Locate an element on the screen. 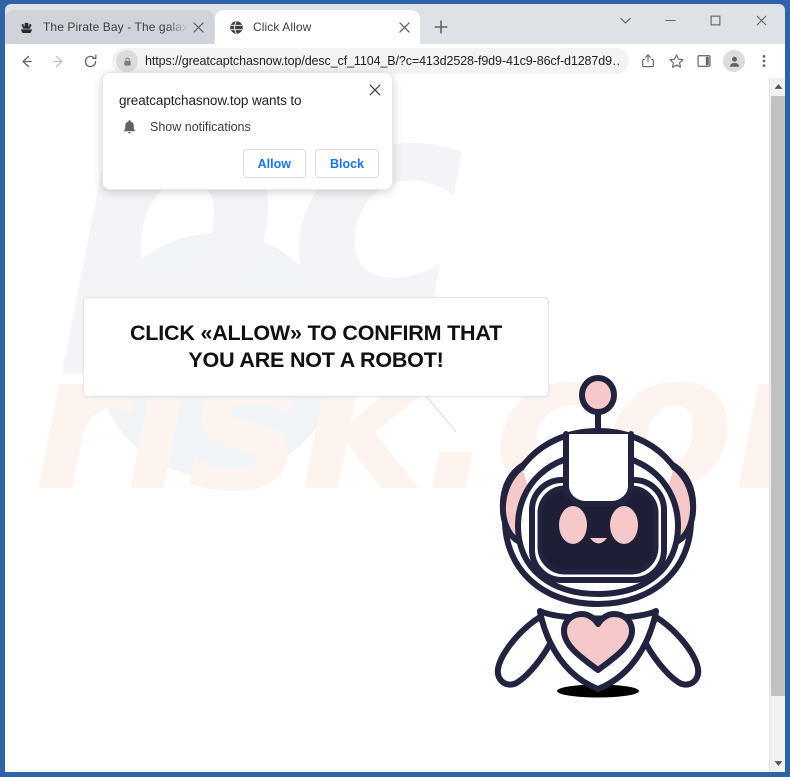 This screenshot has height=777, width=790. scrollbar-thumb is located at coordinates (778, 396).